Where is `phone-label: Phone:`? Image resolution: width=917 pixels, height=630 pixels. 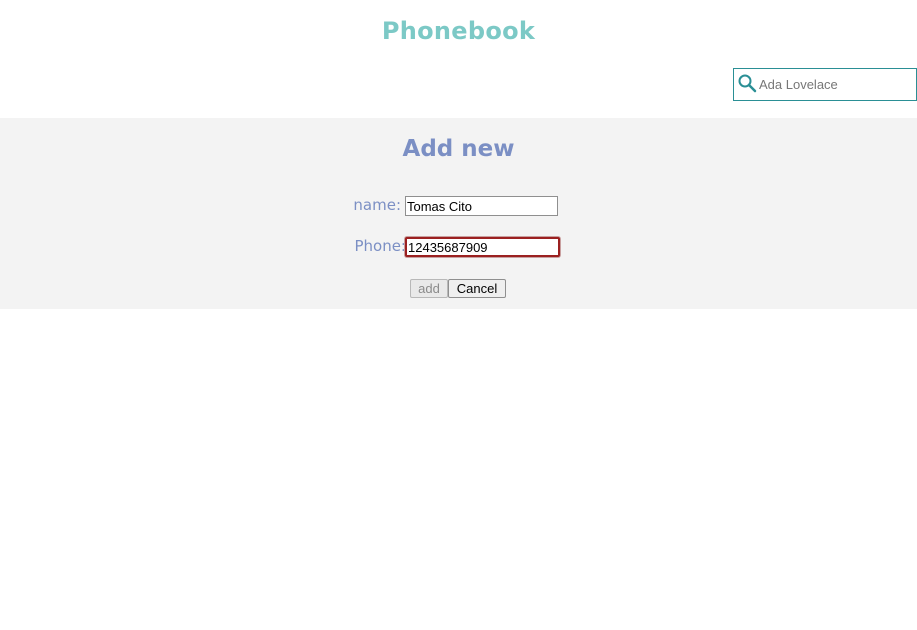
phone-label: Phone: is located at coordinates (380, 246).